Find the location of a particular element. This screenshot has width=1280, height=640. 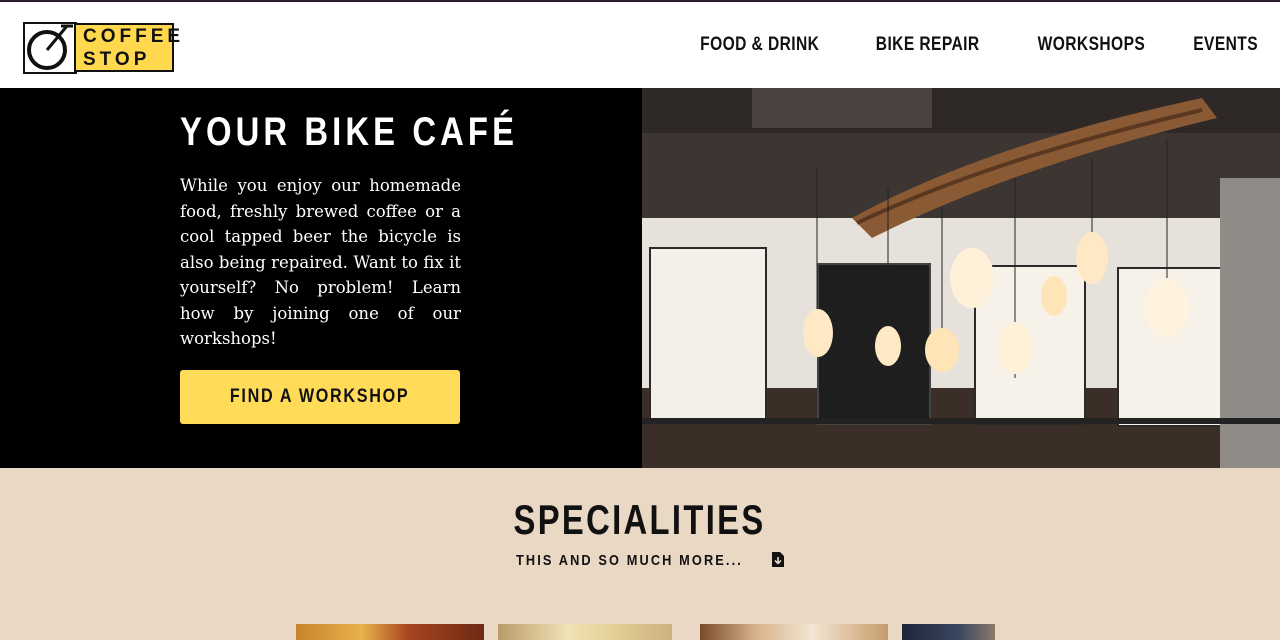

find-workshop-button: FIND A WORKSHOP is located at coordinates (320, 397).